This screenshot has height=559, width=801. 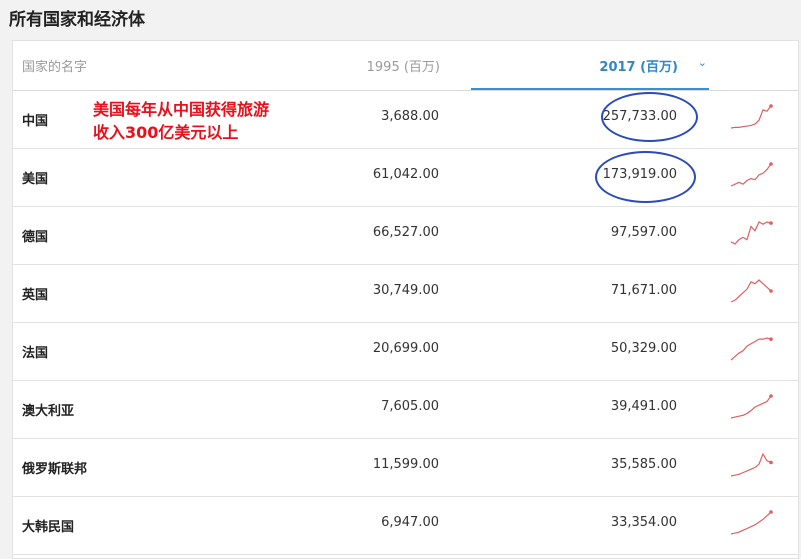 I want to click on table-row: 澳大利亚 7,605.00 39,491.00, so click(x=405, y=409).